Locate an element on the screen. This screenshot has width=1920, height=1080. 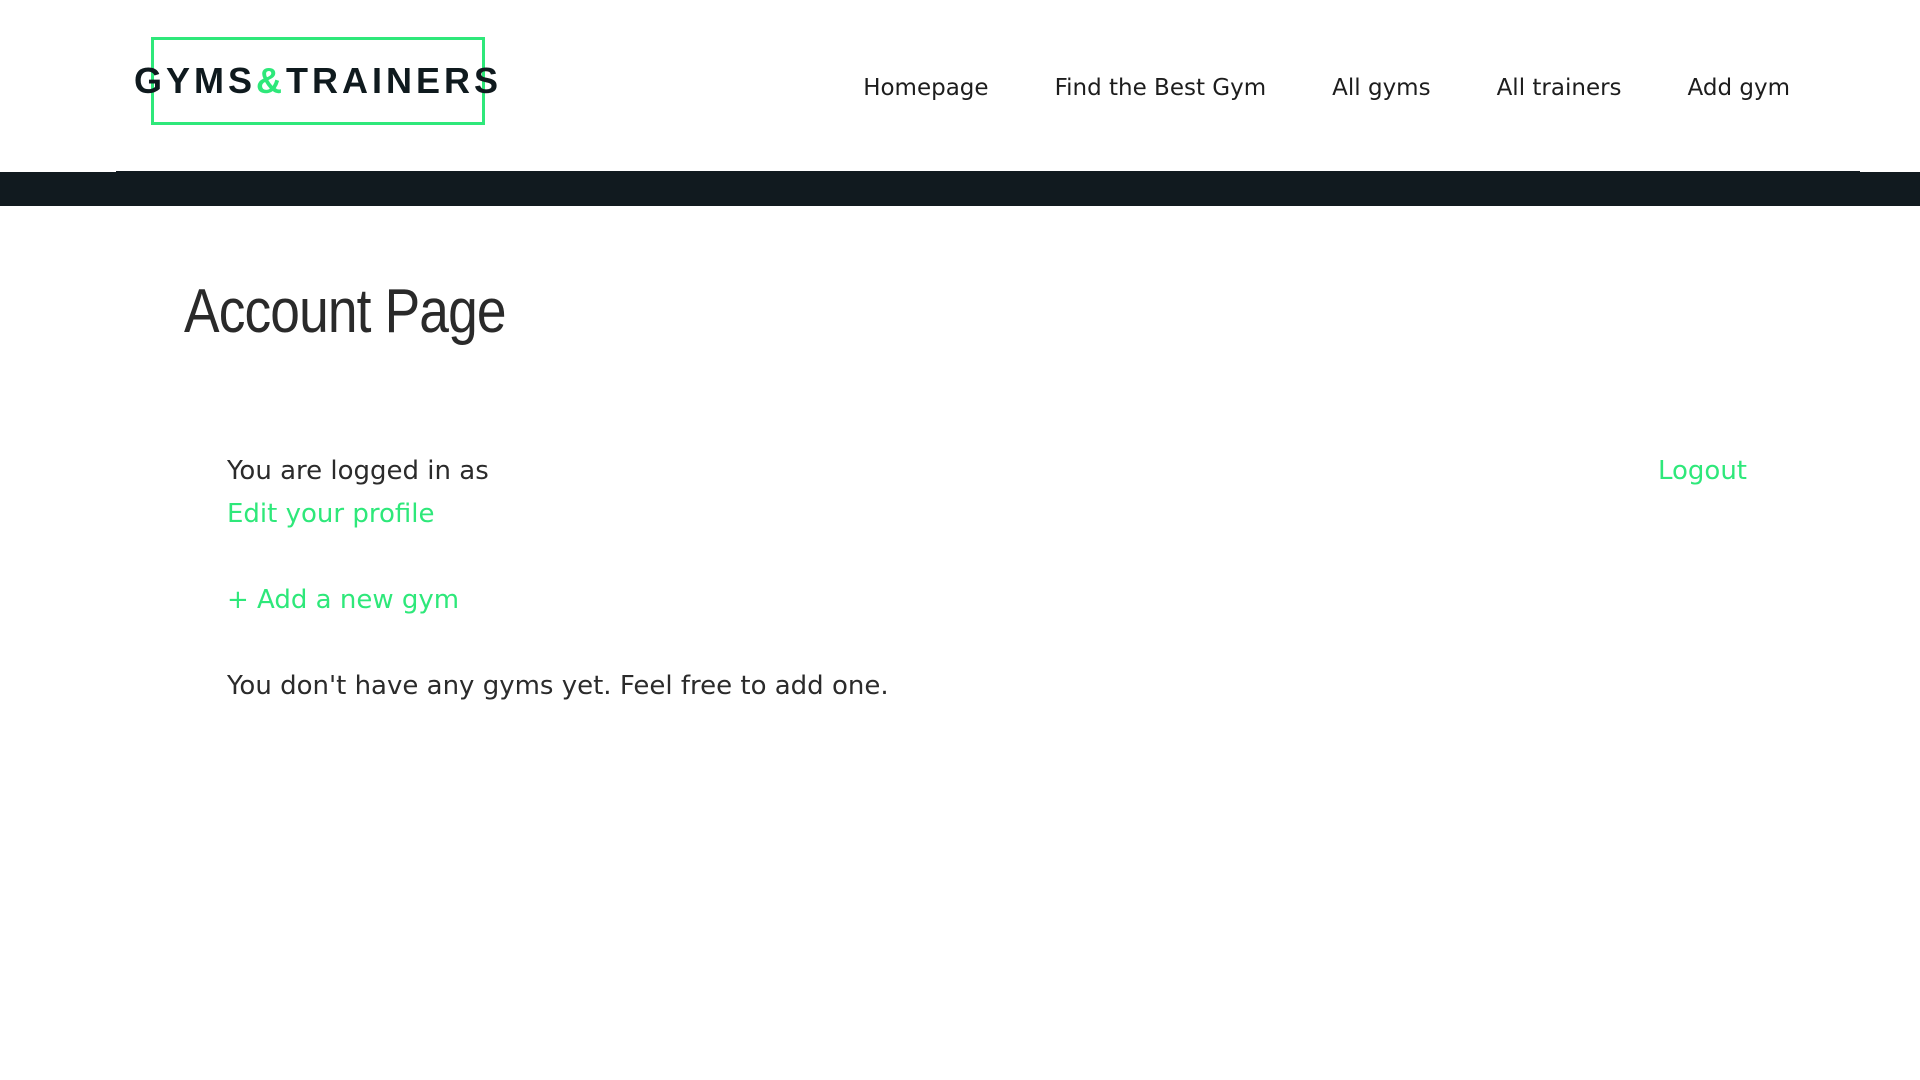
nav-link-find-best-gym: Find the Best Gym is located at coordinates (1161, 88).